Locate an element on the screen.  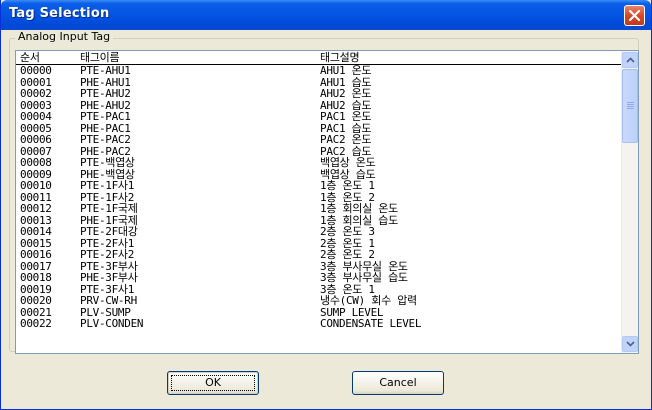
column-header-order: 순서 is located at coordinates (30, 57).